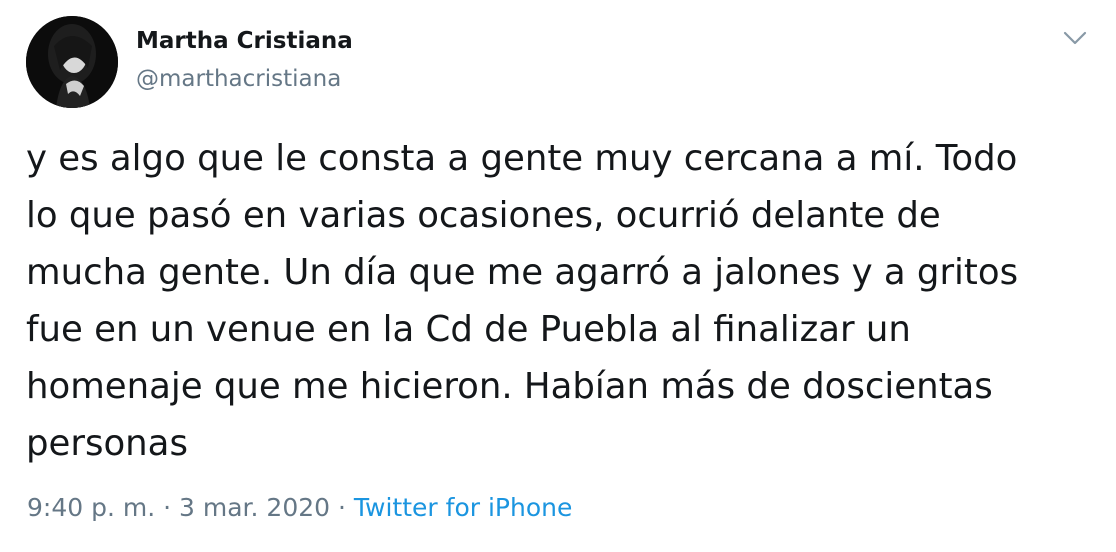 Image resolution: width=1116 pixels, height=552 pixels. What do you see at coordinates (91, 507) in the screenshot?
I see `tweet-time: 9:40 p. m.` at bounding box center [91, 507].